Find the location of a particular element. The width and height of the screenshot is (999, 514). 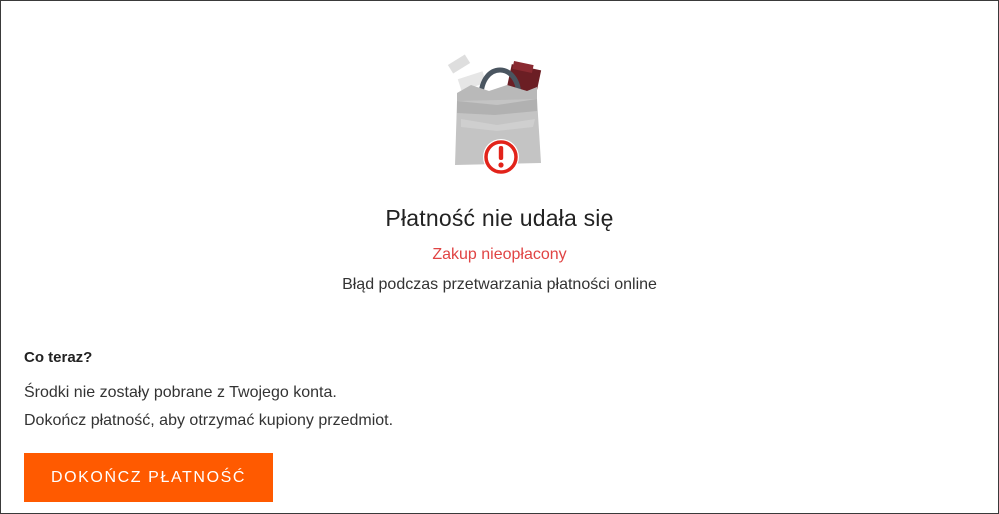

page-title: Płatność nie udała się is located at coordinates (499, 218).